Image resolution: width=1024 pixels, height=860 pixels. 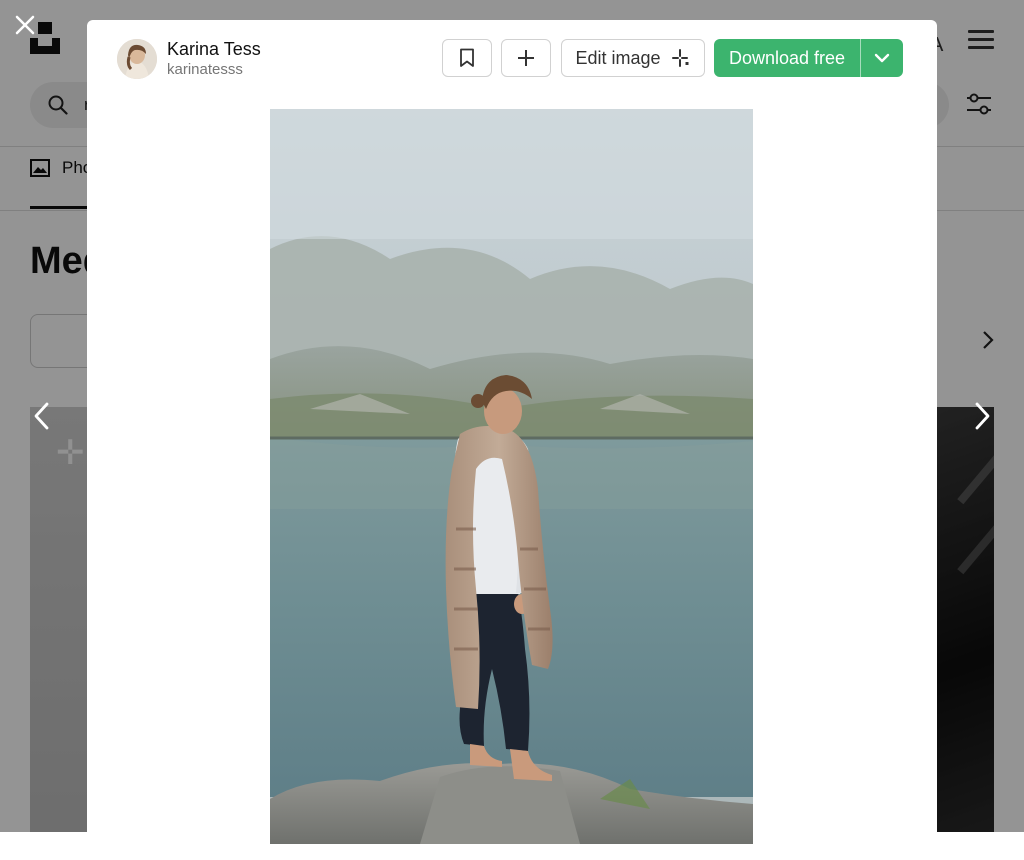 I want to click on add-to-collection-button, so click(x=526, y=58).